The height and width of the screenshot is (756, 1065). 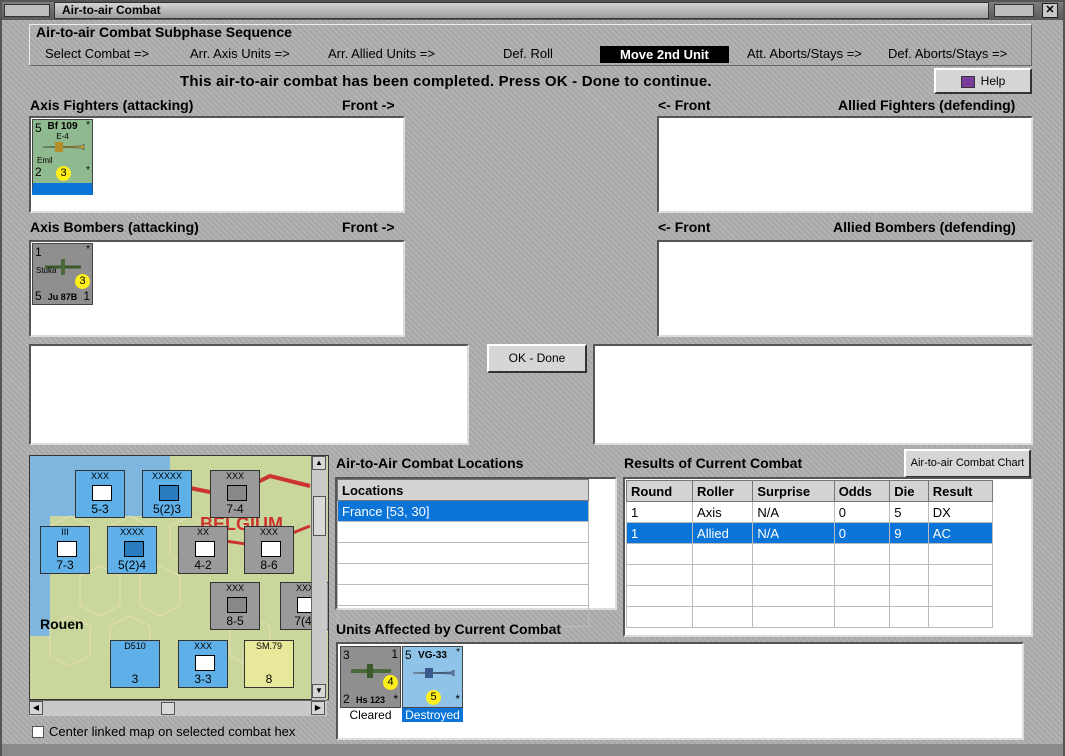 I want to click on results-cell: Axis, so click(x=723, y=512).